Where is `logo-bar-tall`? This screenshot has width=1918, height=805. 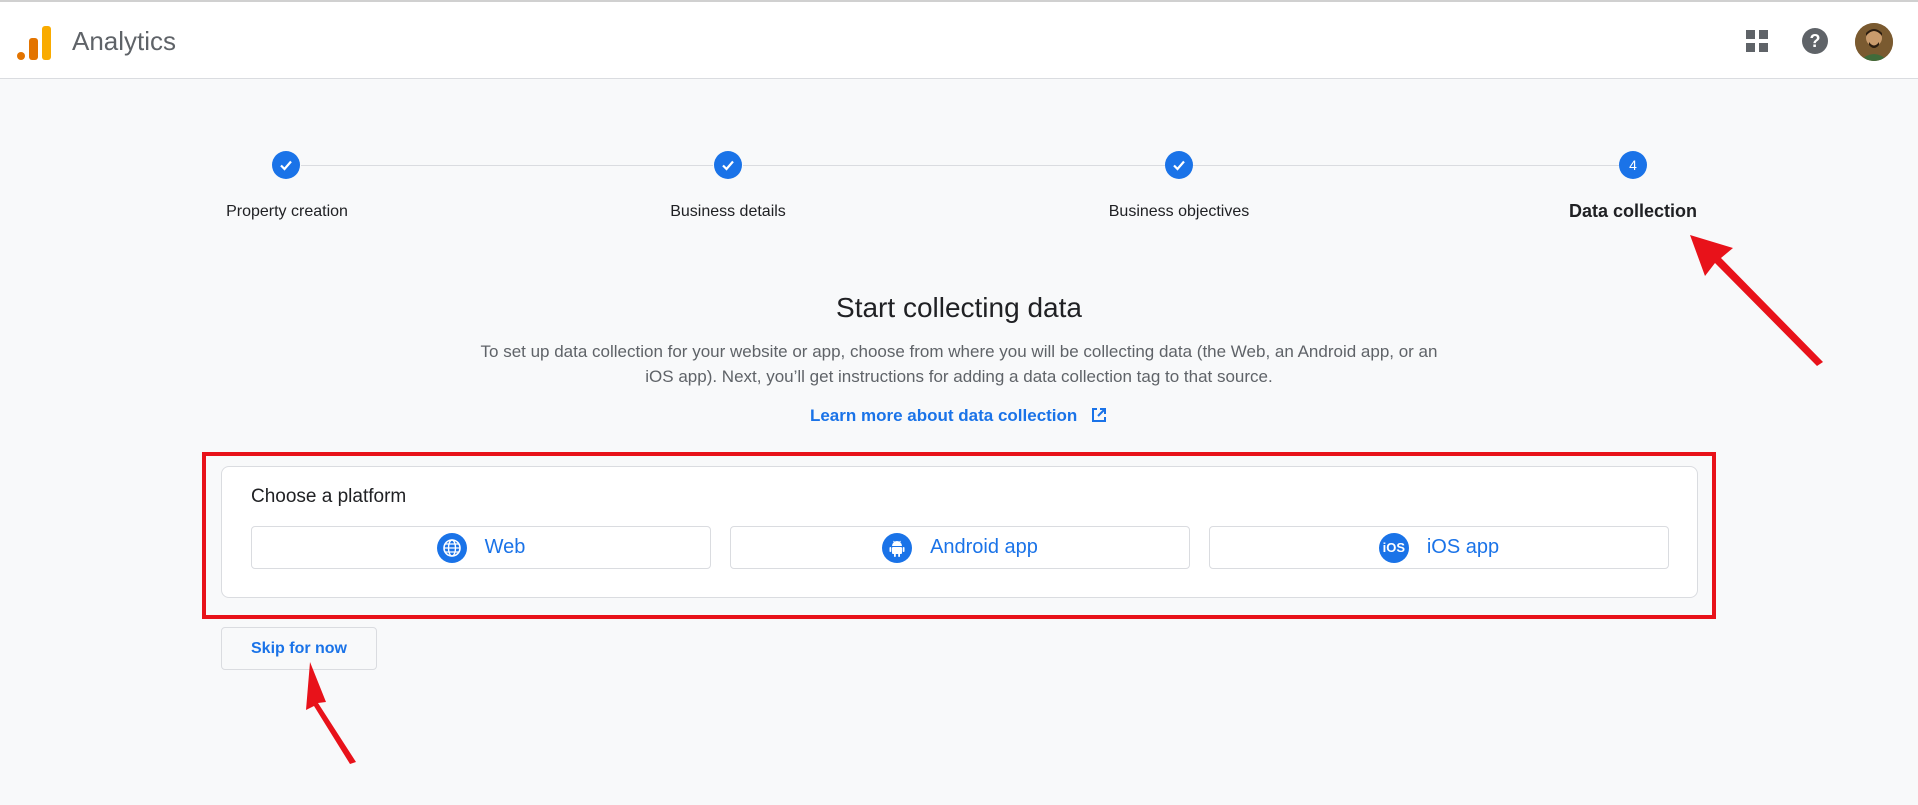 logo-bar-tall is located at coordinates (46, 43).